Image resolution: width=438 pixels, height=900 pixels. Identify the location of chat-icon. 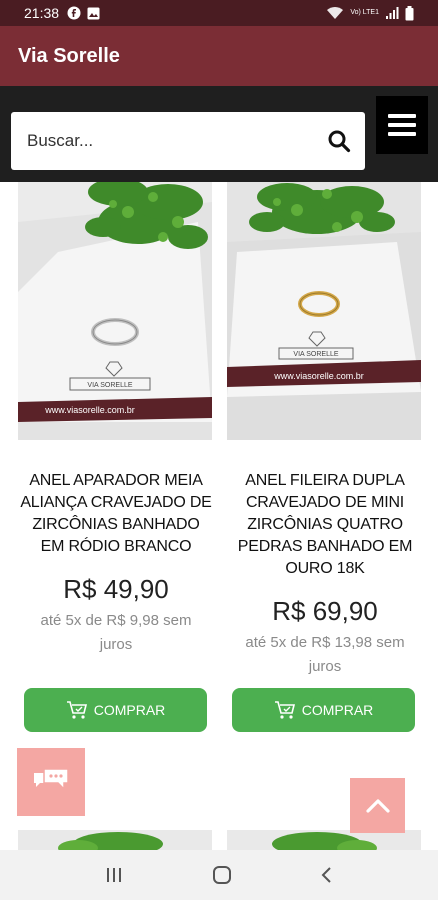
(51, 779).